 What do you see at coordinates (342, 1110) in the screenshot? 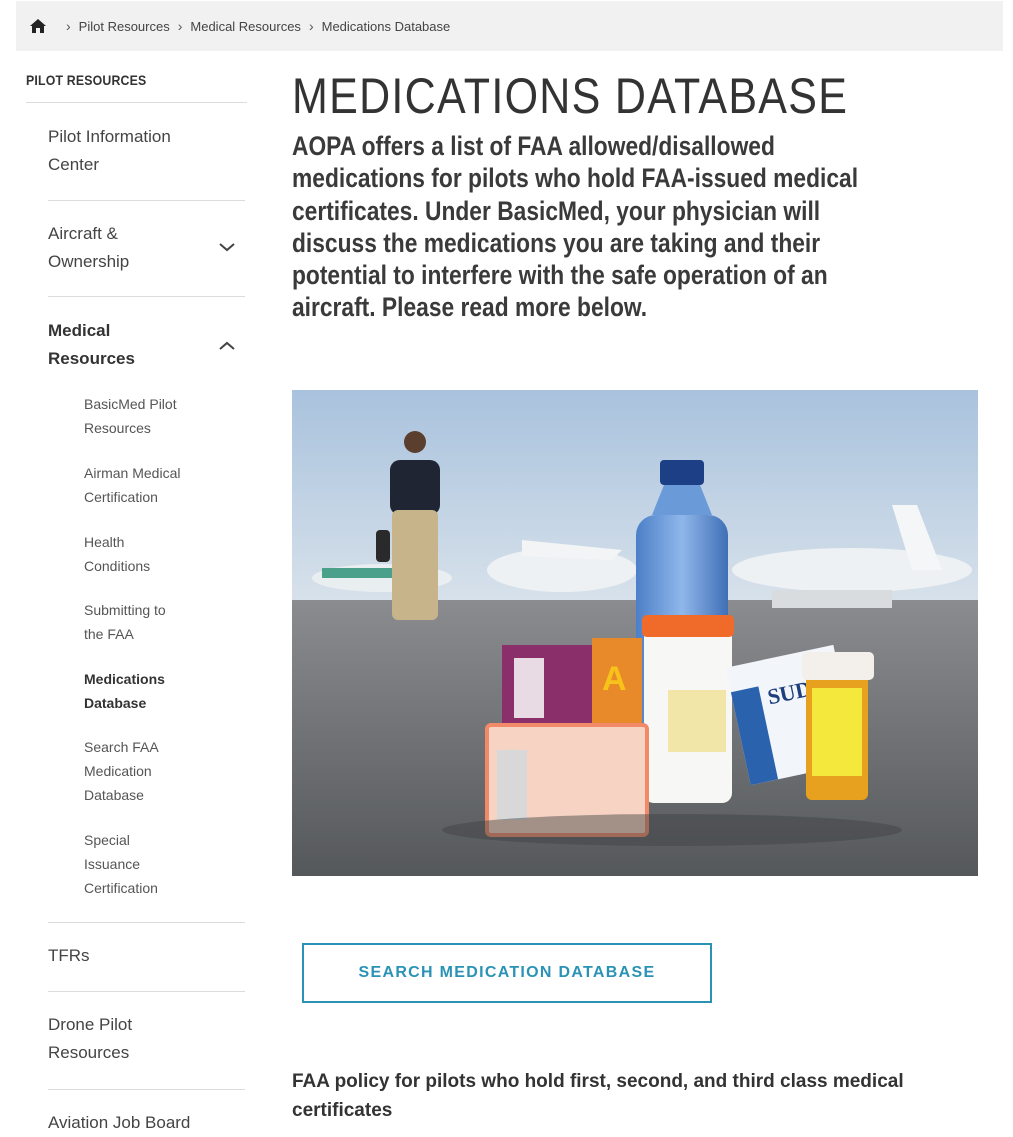
I see `policy-heading-line: certificates` at bounding box center [342, 1110].